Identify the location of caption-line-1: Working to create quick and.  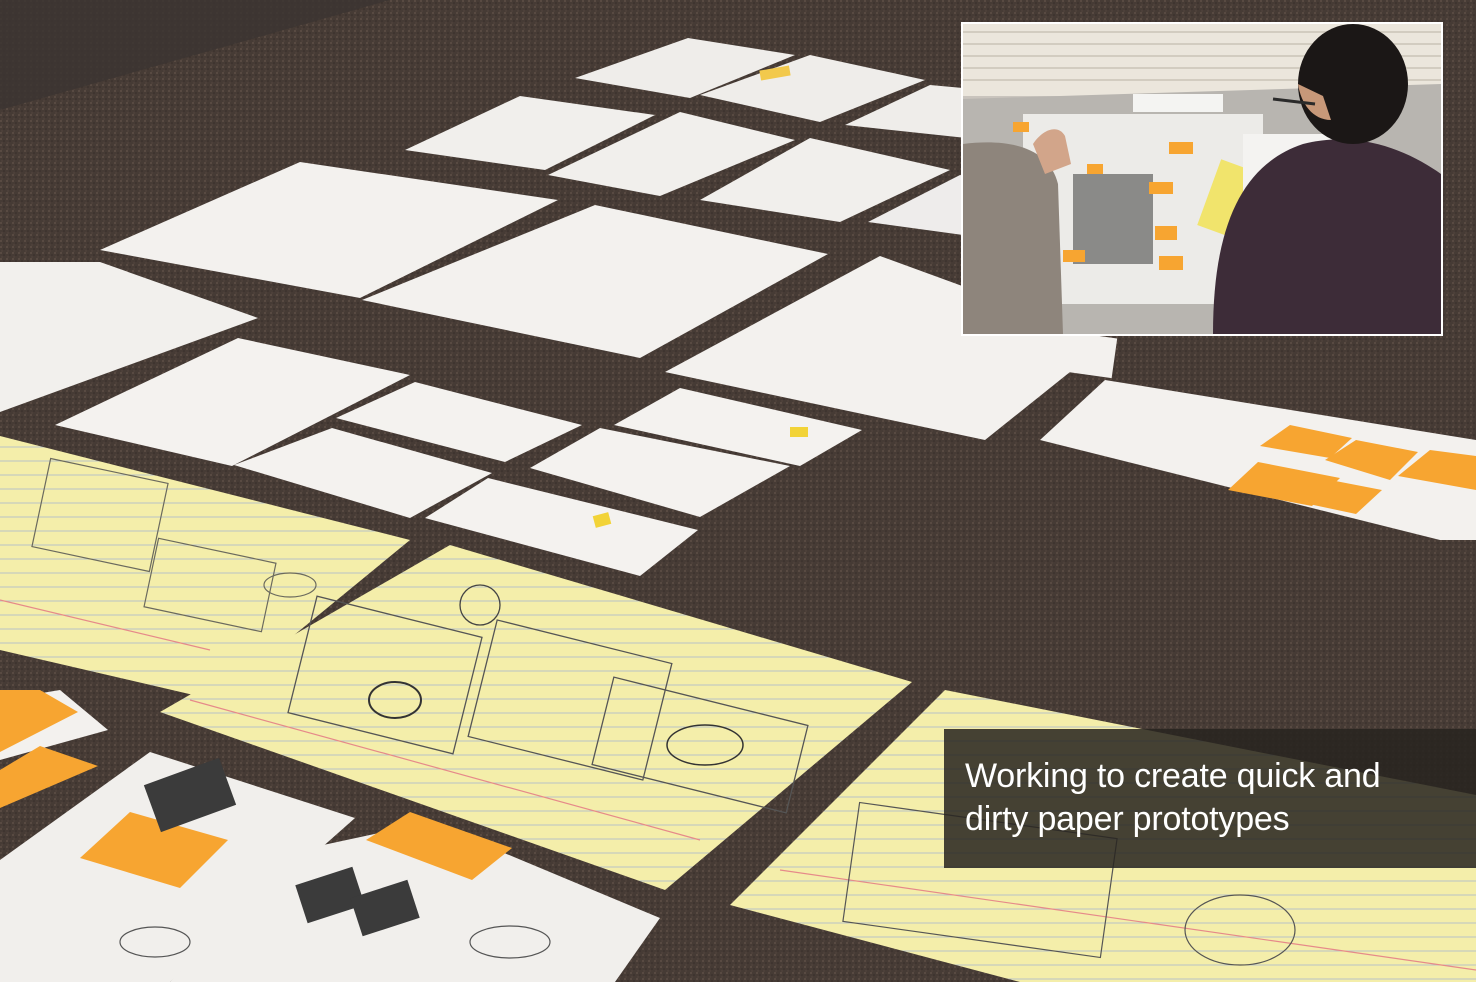
(1173, 776).